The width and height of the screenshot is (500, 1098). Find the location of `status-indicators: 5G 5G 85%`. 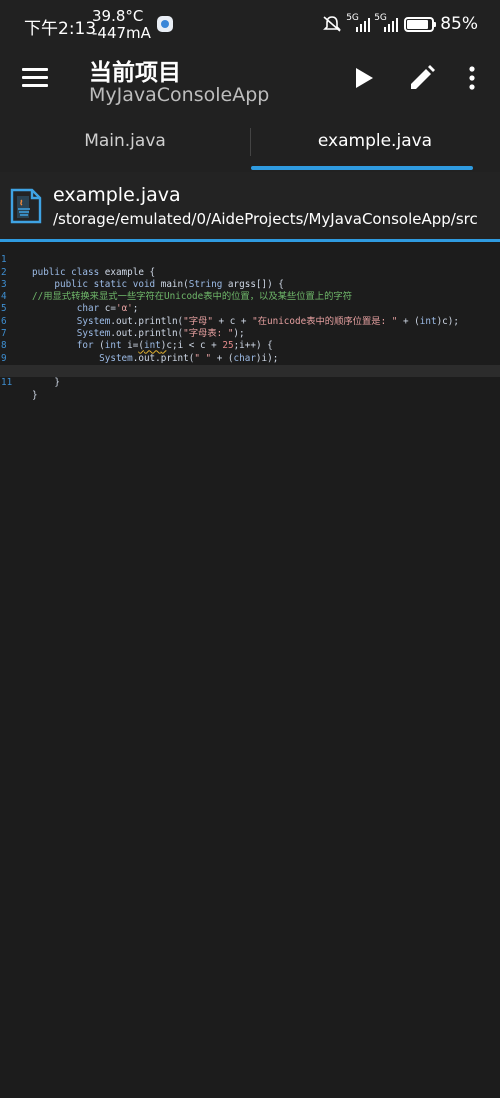

status-indicators: 5G 5G 85% is located at coordinates (400, 24).